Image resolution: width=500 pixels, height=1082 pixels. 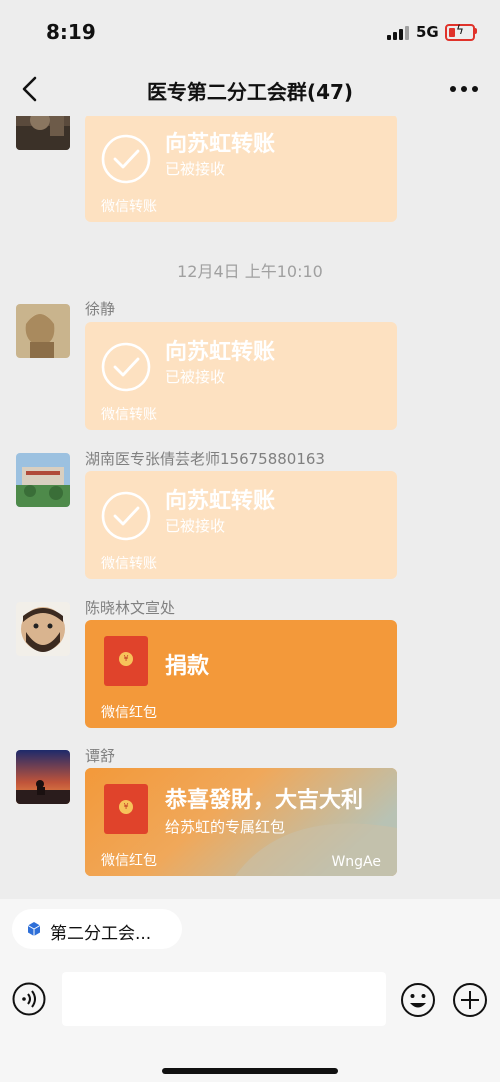 I want to click on battery-icon: ϟ, so click(x=460, y=32).